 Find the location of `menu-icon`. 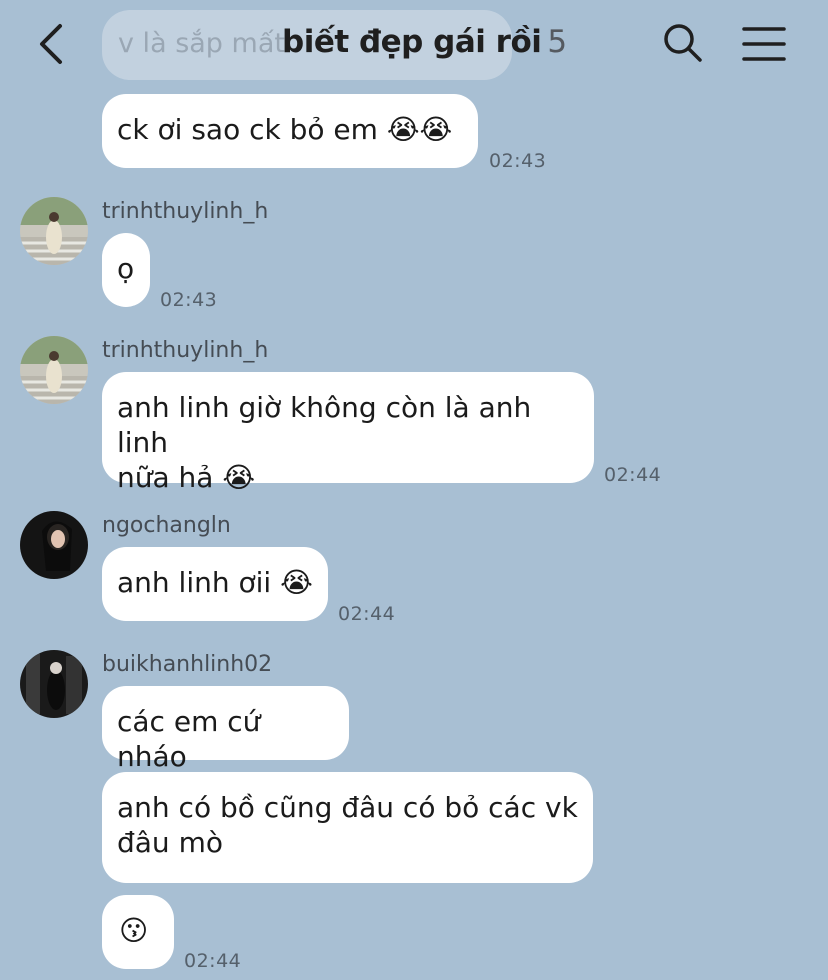

menu-icon is located at coordinates (764, 44).